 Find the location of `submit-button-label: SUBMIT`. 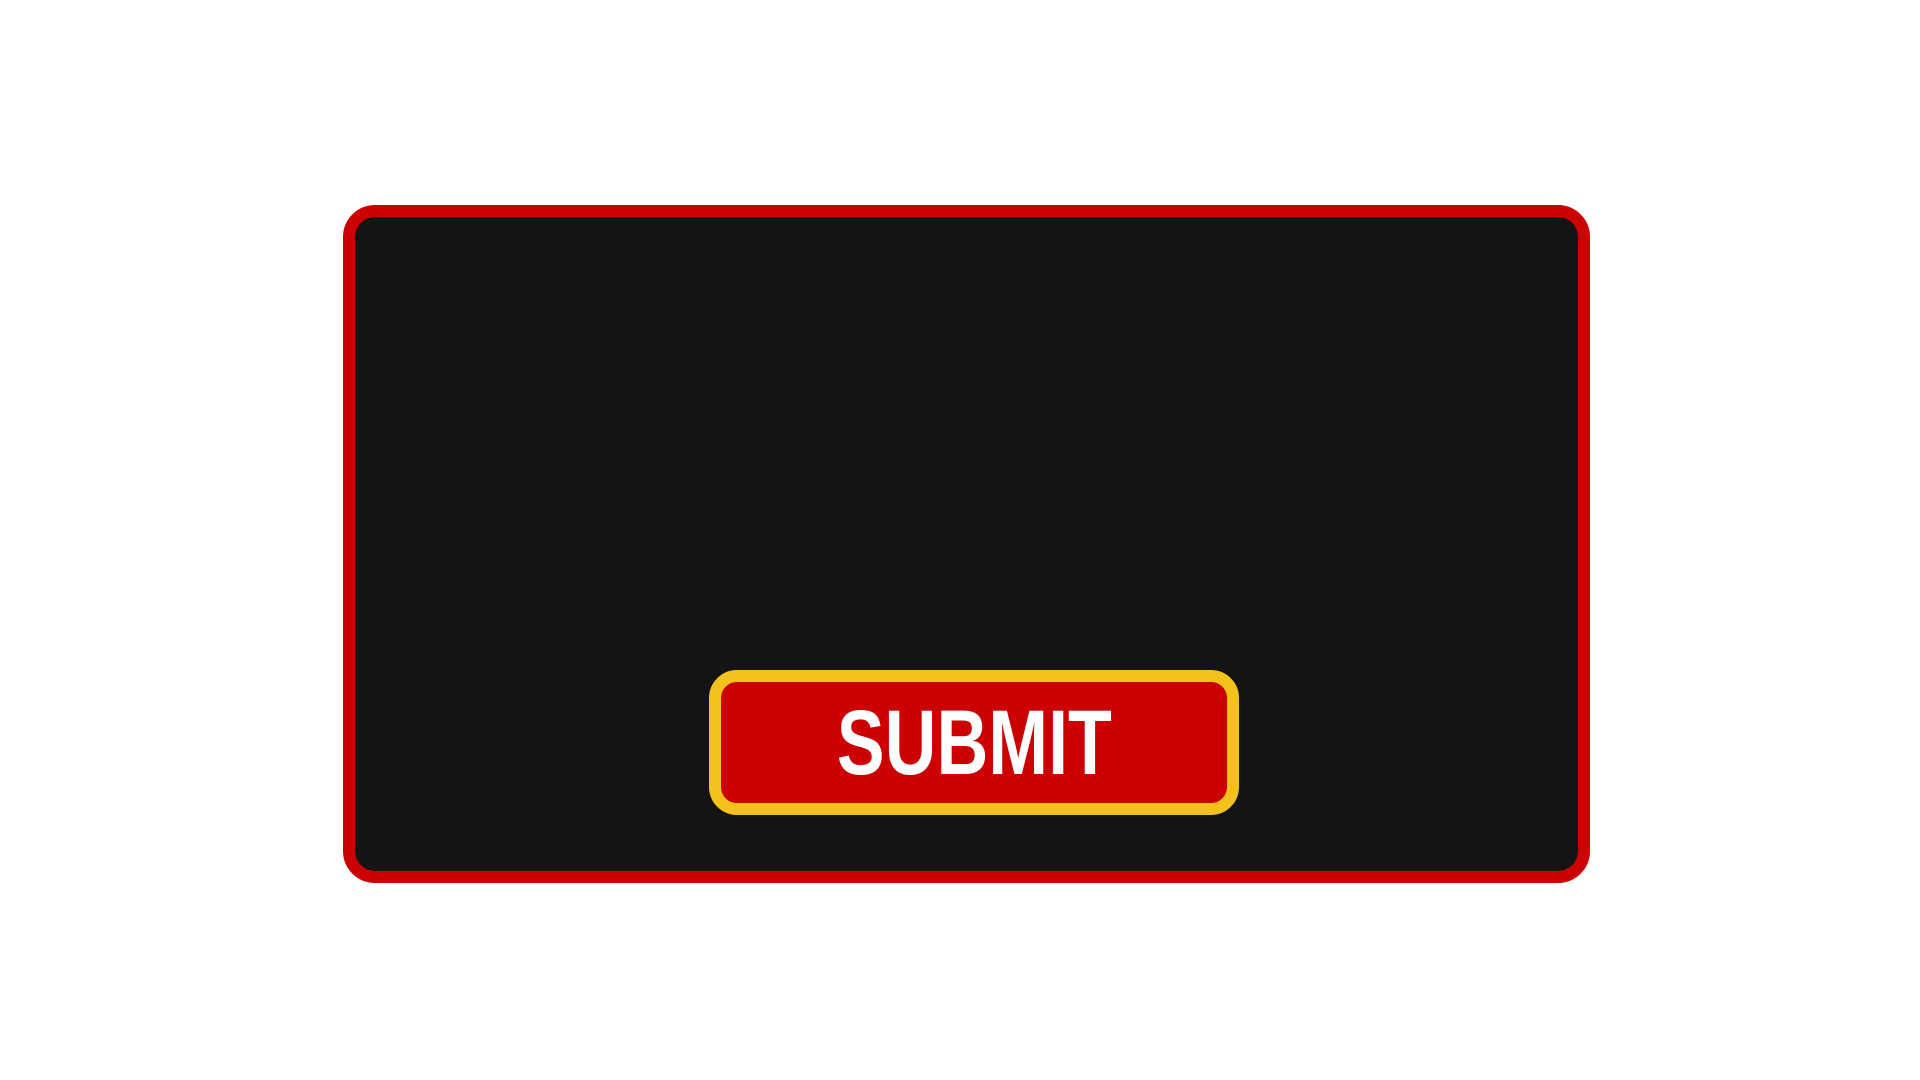

submit-button-label: SUBMIT is located at coordinates (974, 742).